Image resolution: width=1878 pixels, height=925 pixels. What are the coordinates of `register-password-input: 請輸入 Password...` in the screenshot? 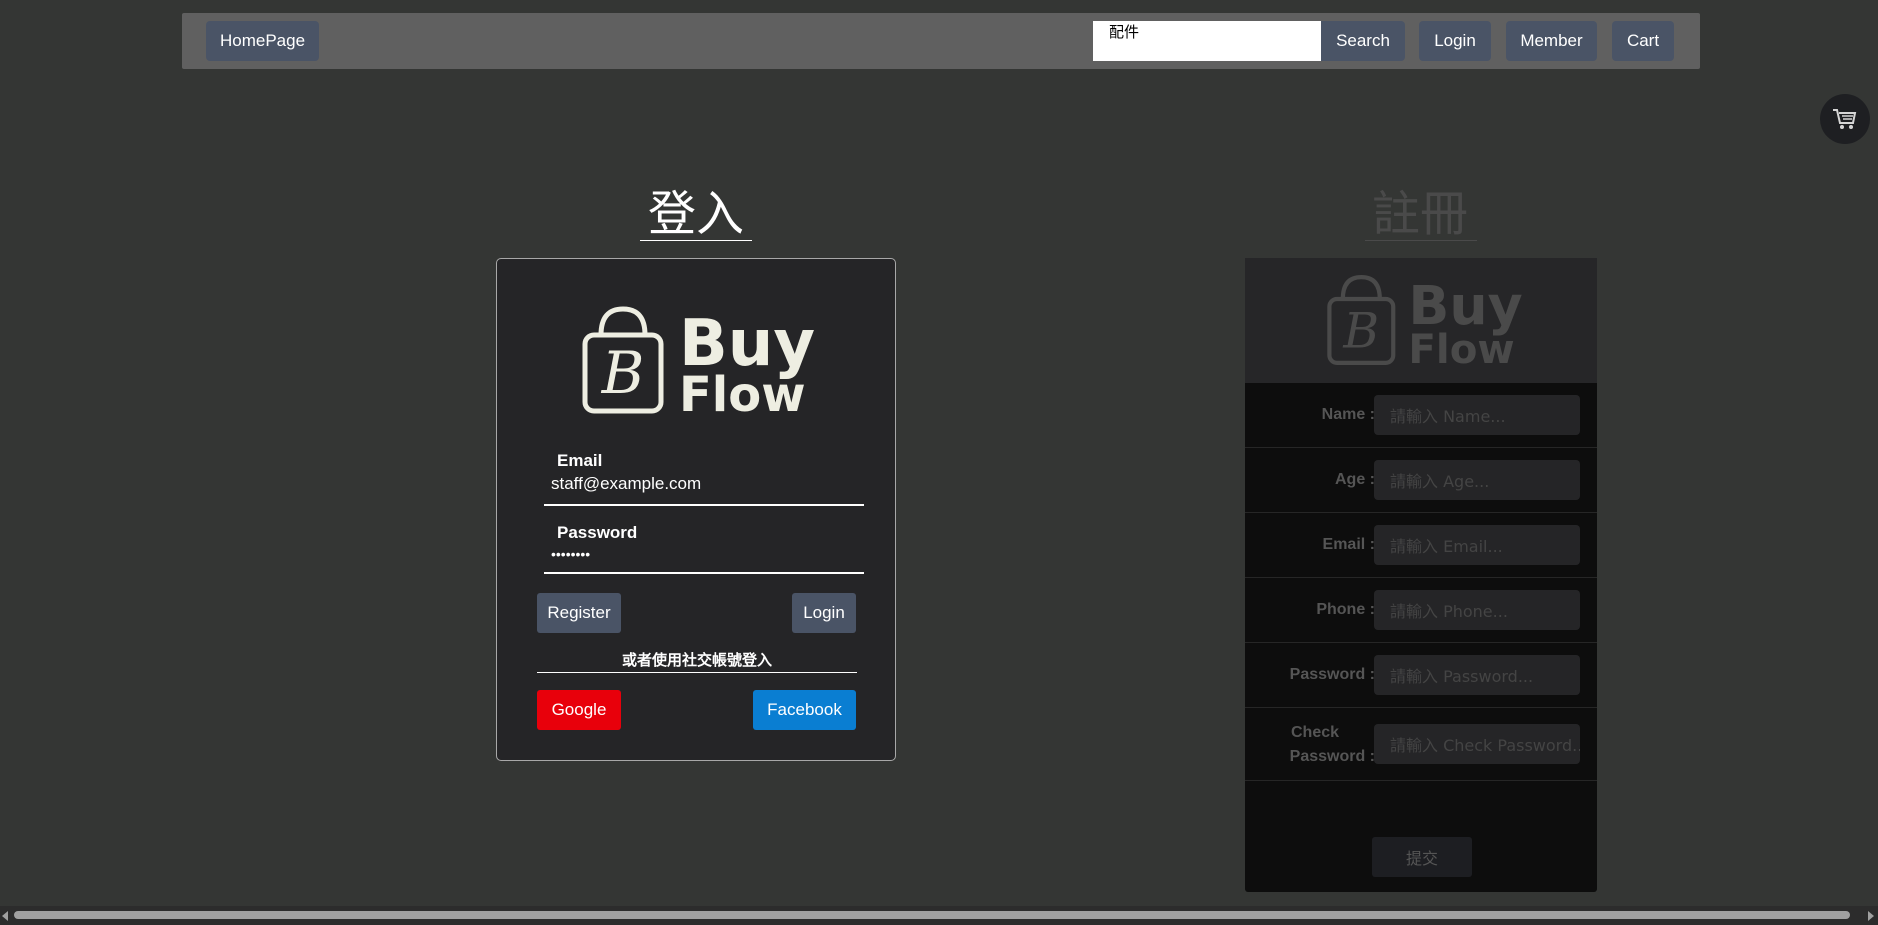 It's located at (1477, 675).